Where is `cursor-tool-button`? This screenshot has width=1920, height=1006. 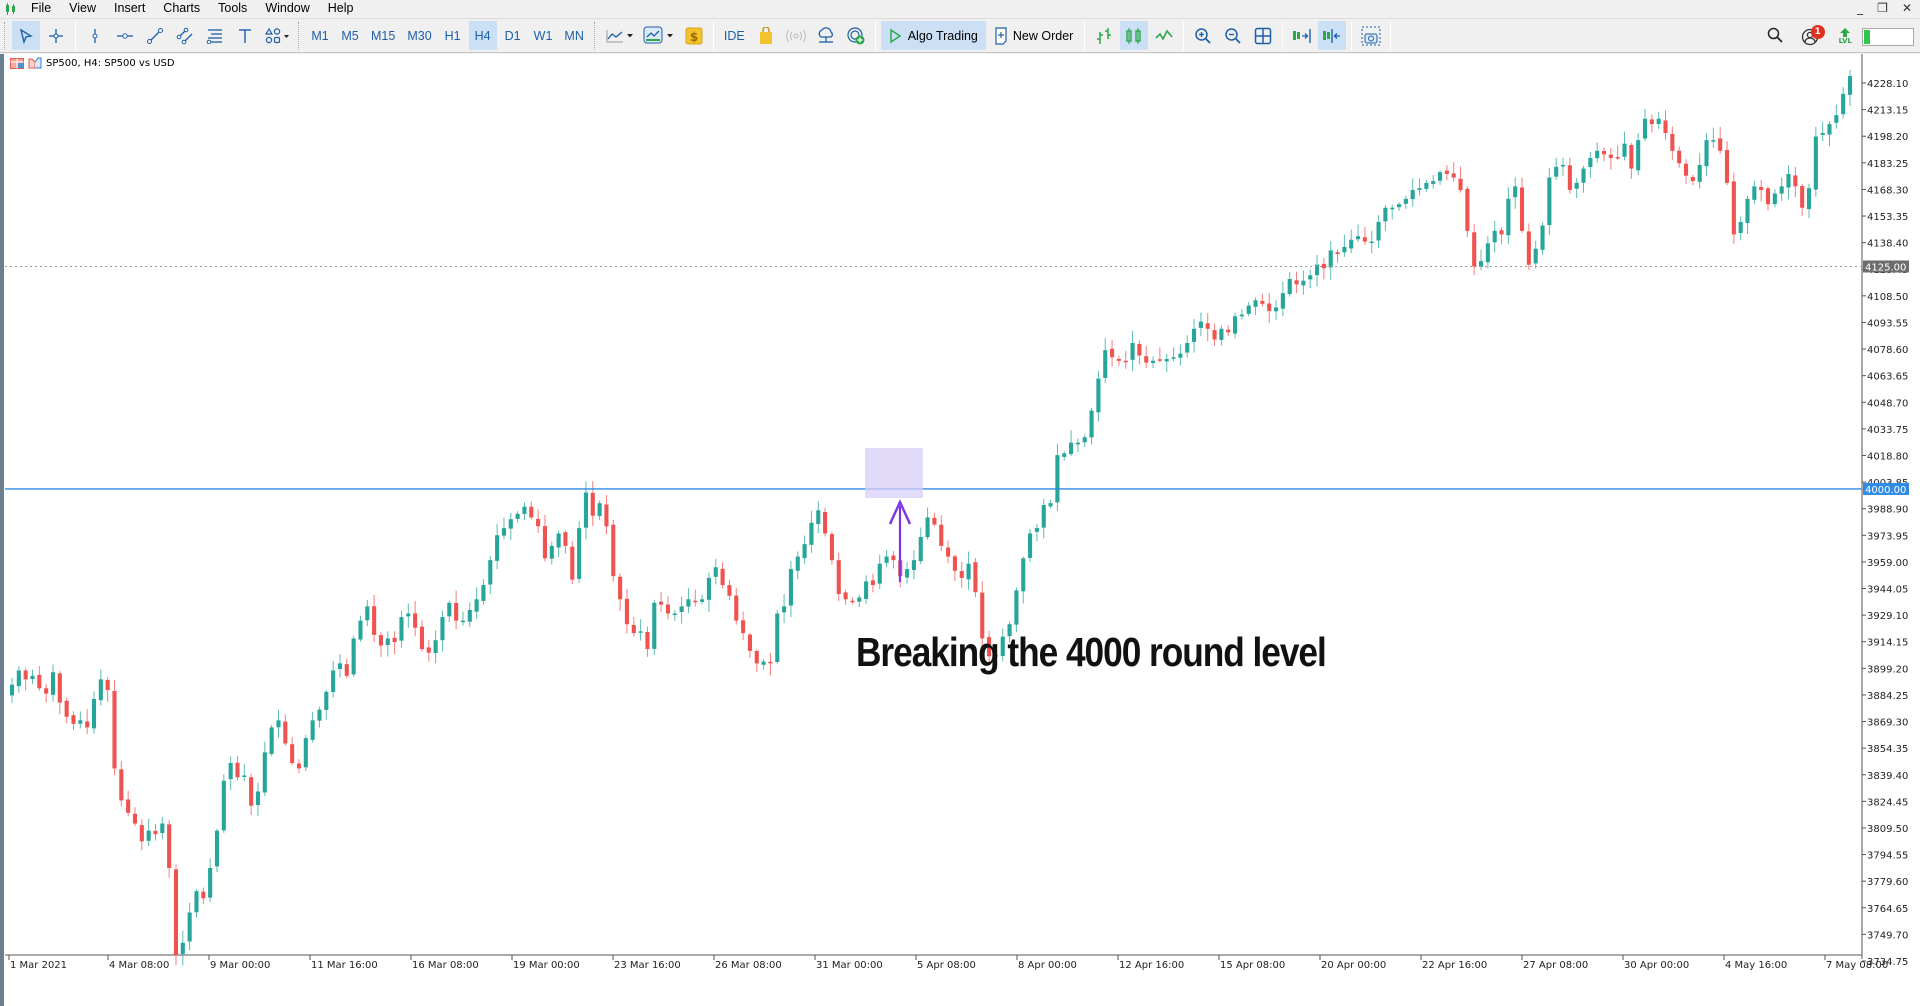 cursor-tool-button is located at coordinates (26, 35).